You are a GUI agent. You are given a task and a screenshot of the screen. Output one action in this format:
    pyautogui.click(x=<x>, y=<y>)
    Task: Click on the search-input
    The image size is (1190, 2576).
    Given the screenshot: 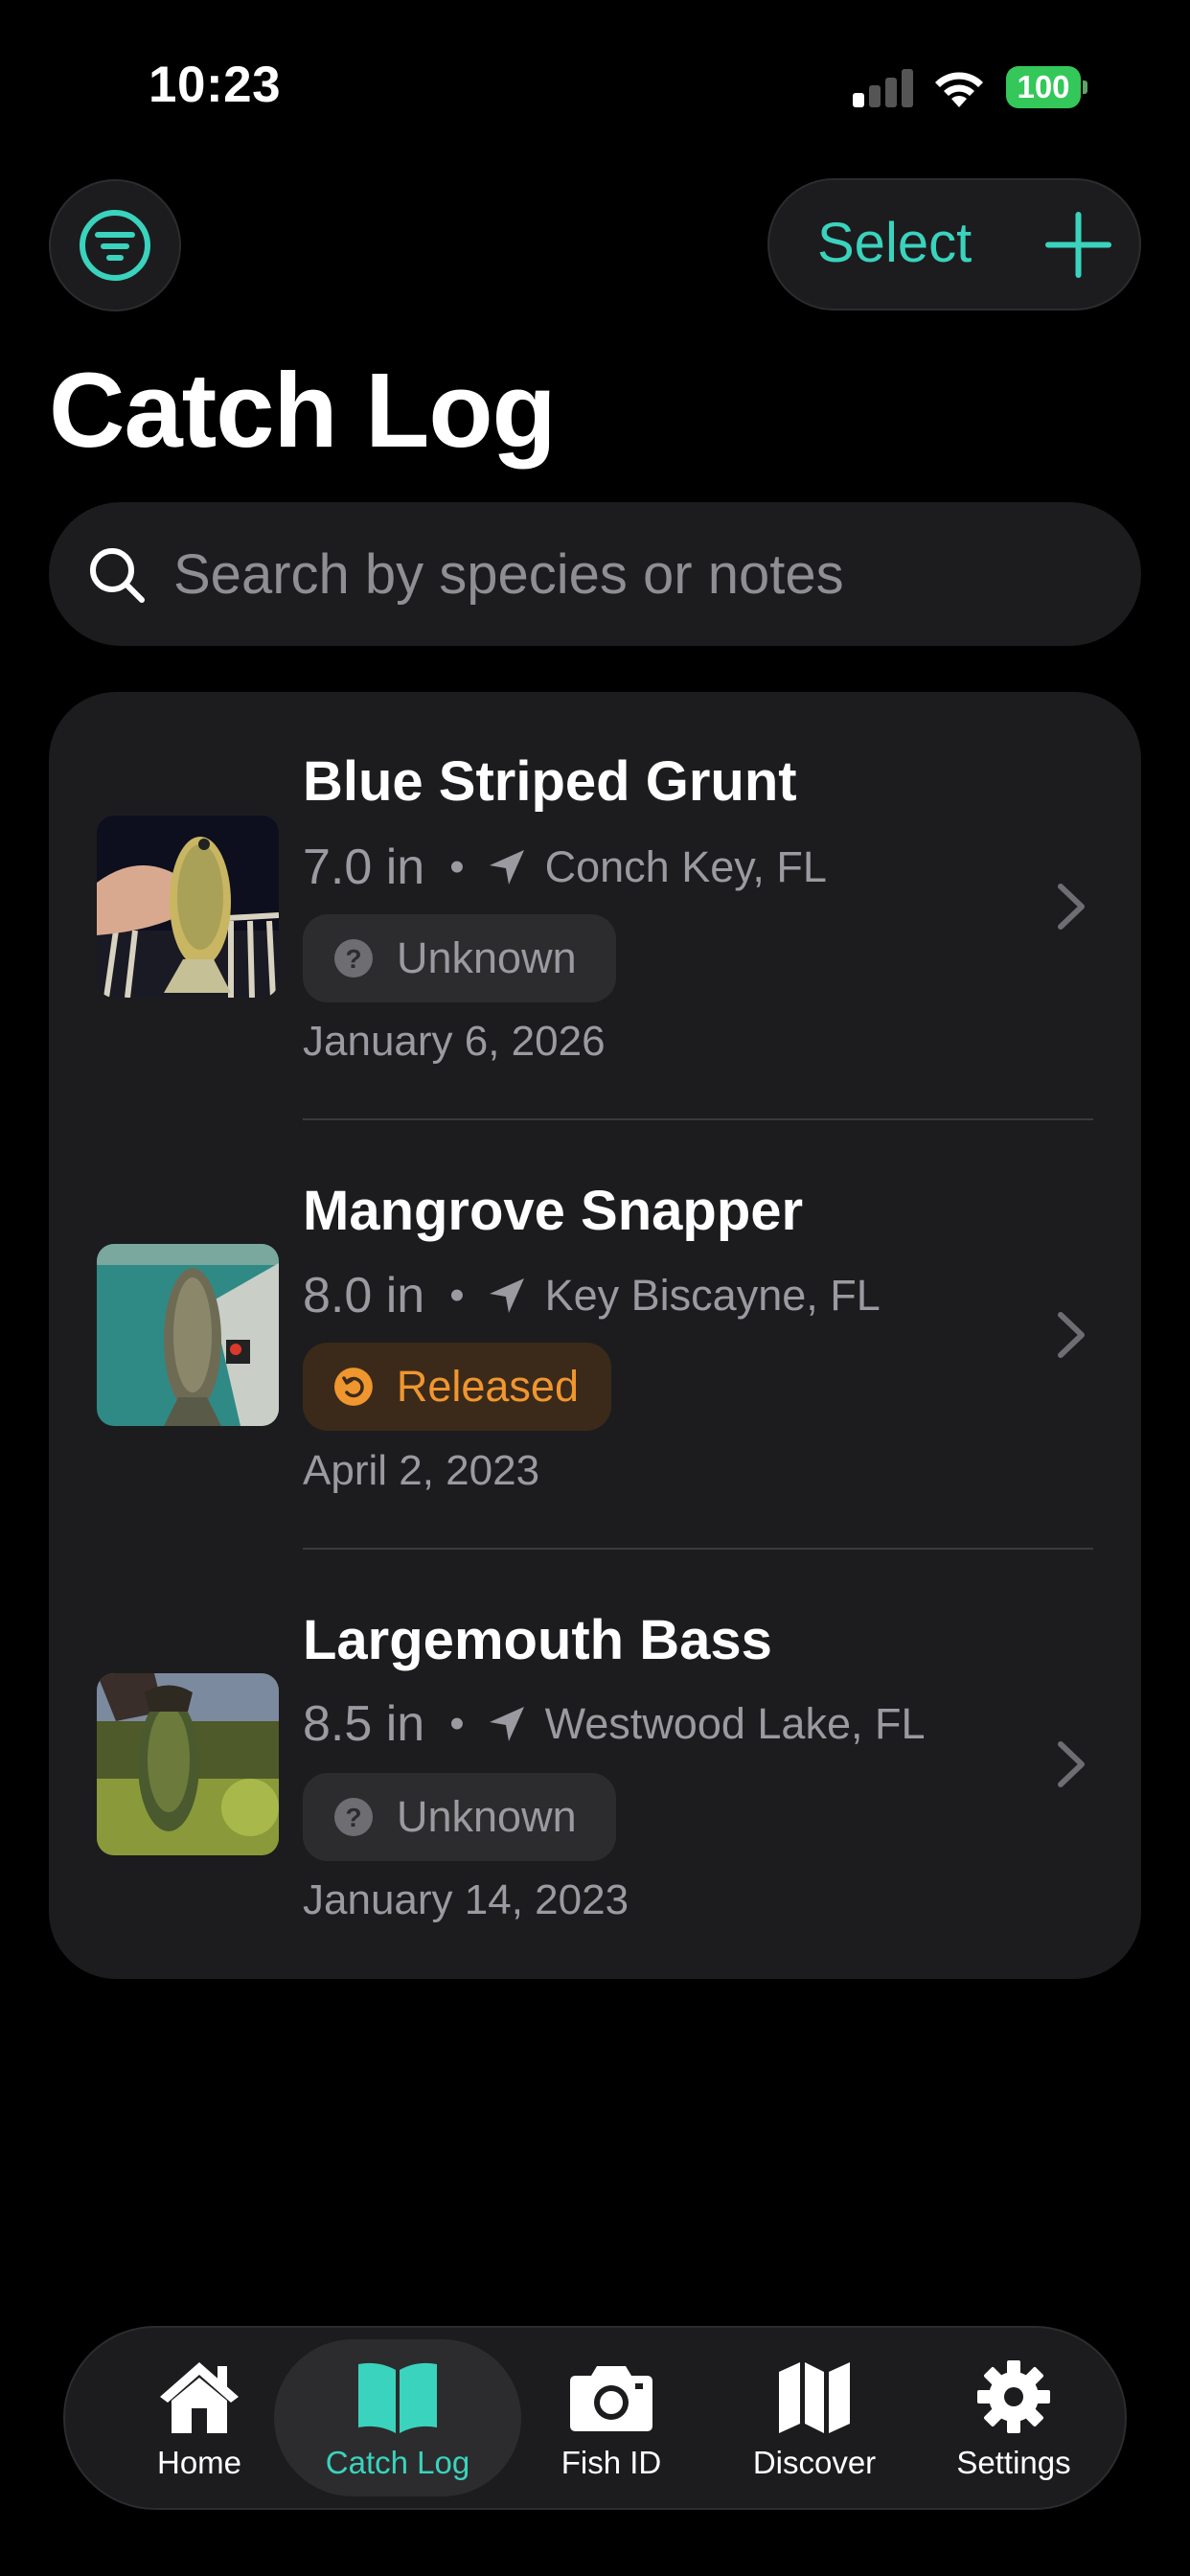 What is the action you would take?
    pyautogui.click(x=642, y=574)
    